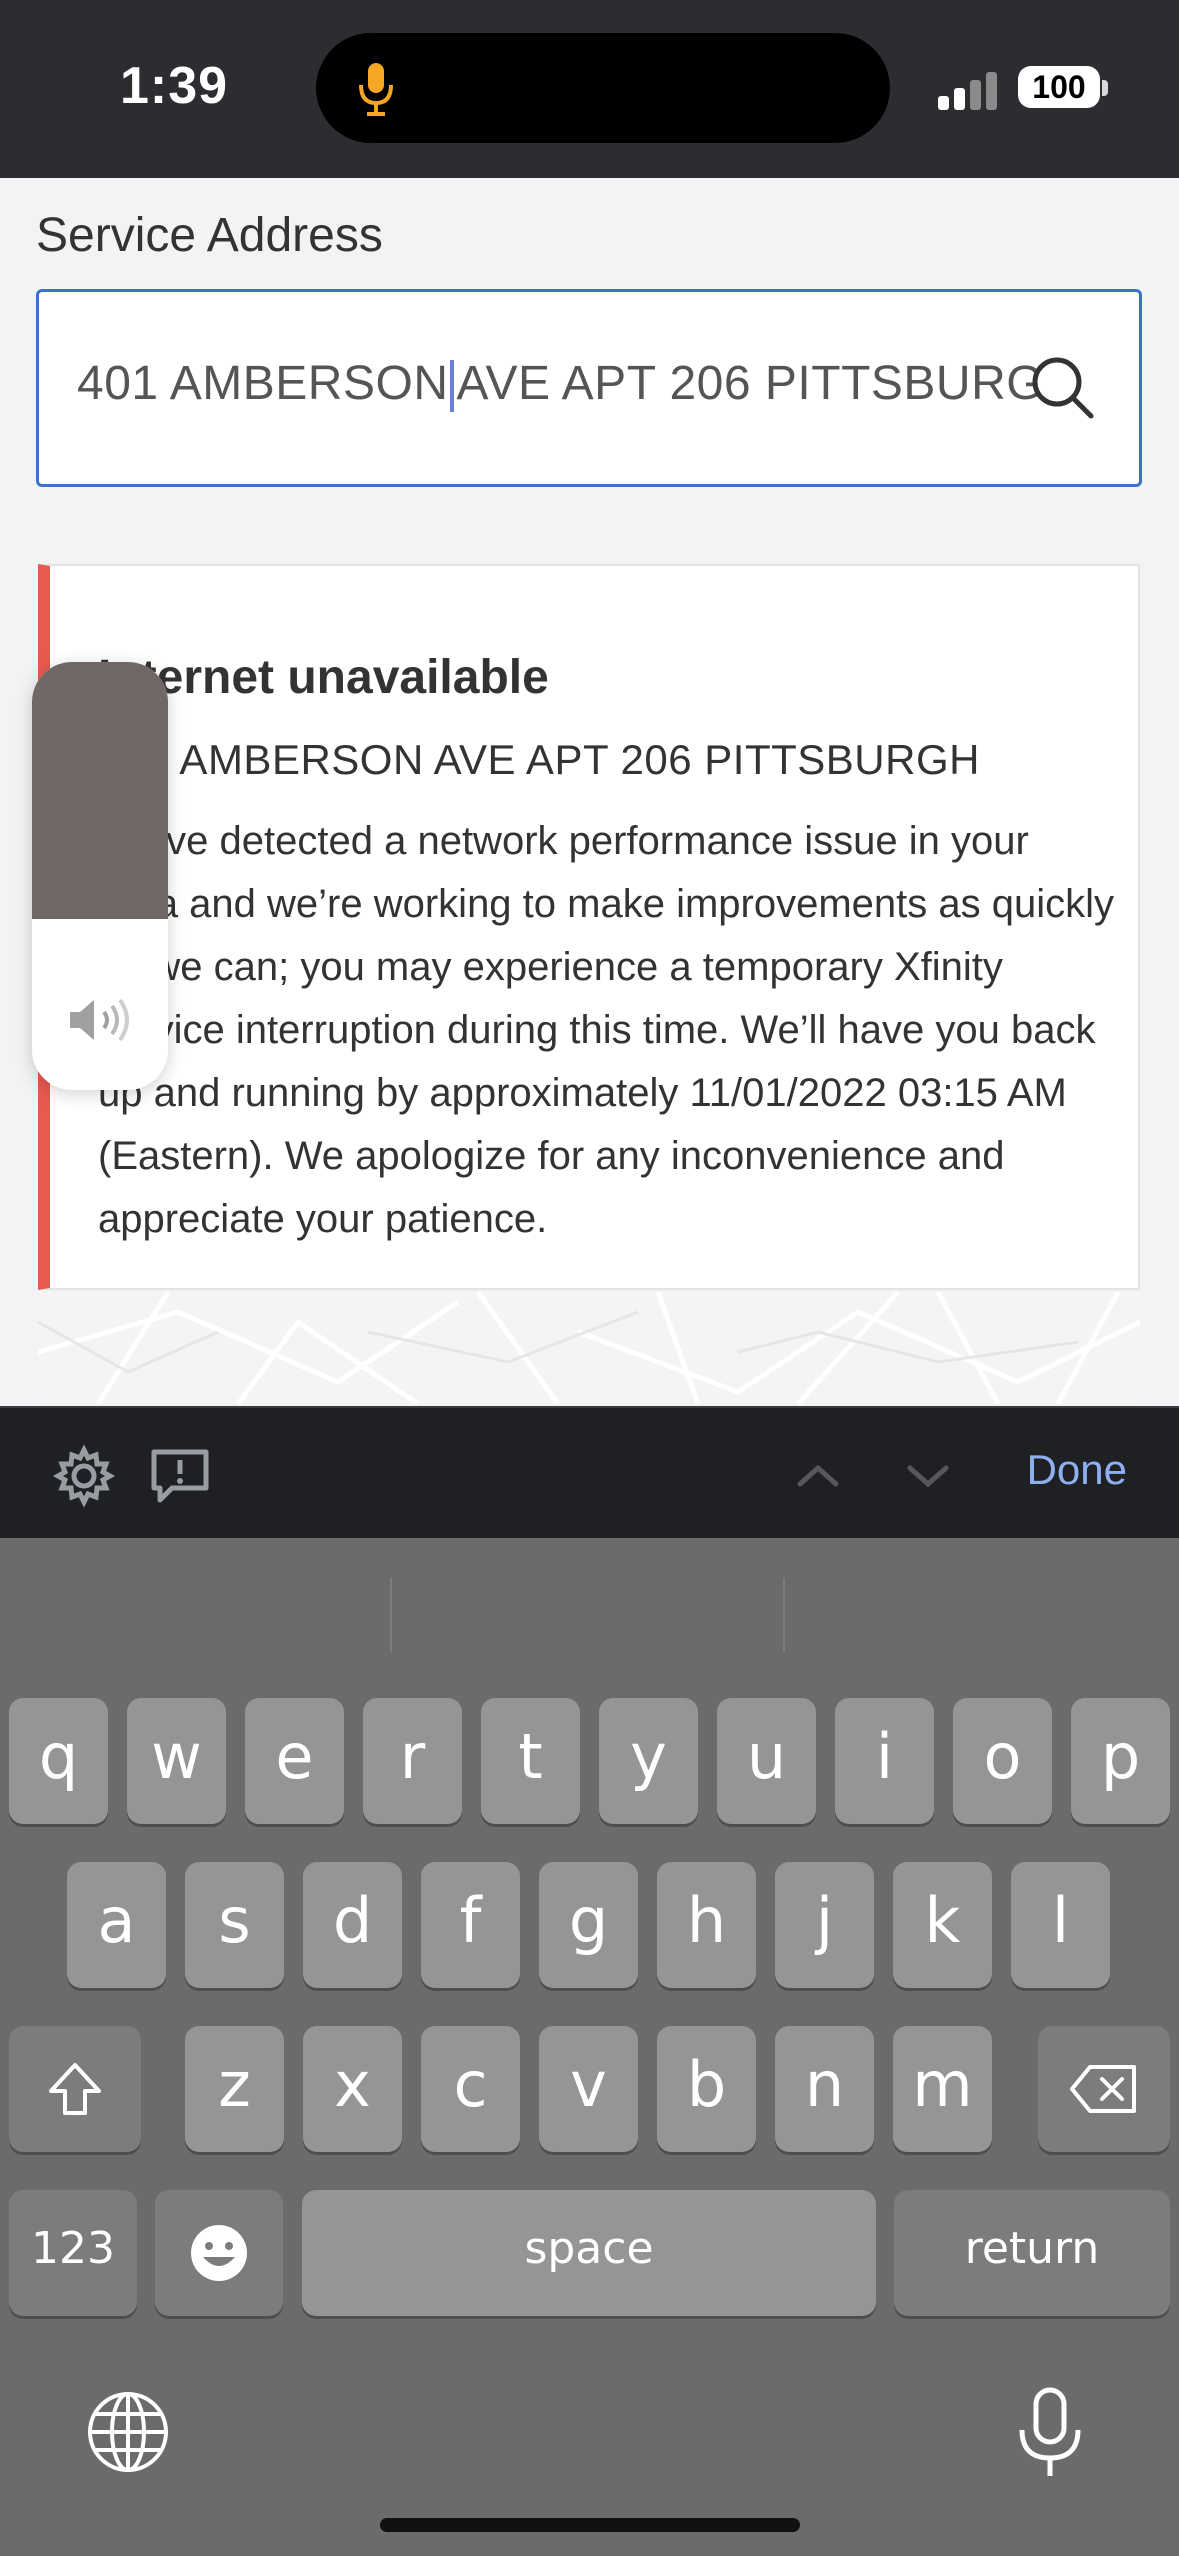  What do you see at coordinates (818, 1476) in the screenshot?
I see `chevron-up-icon` at bounding box center [818, 1476].